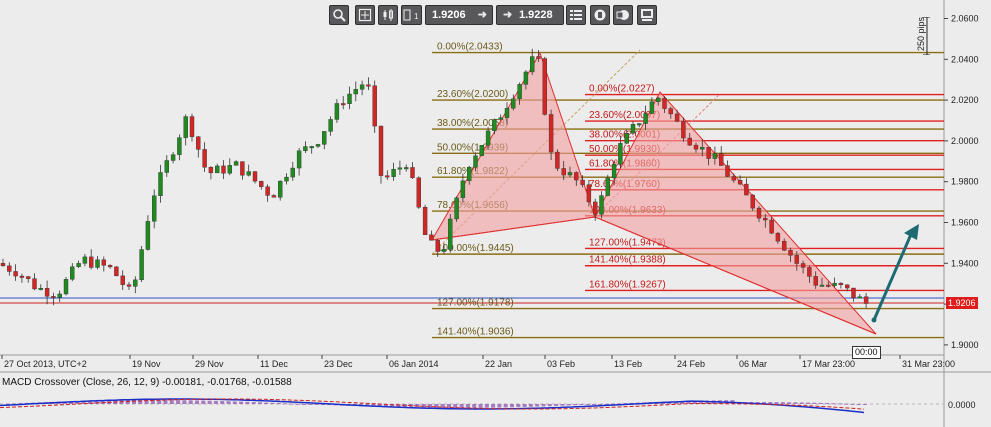 The image size is (991, 427). Describe the element at coordinates (475, 332) in the screenshot. I see `fib-left-label: 141.40%(1.9036)` at that location.